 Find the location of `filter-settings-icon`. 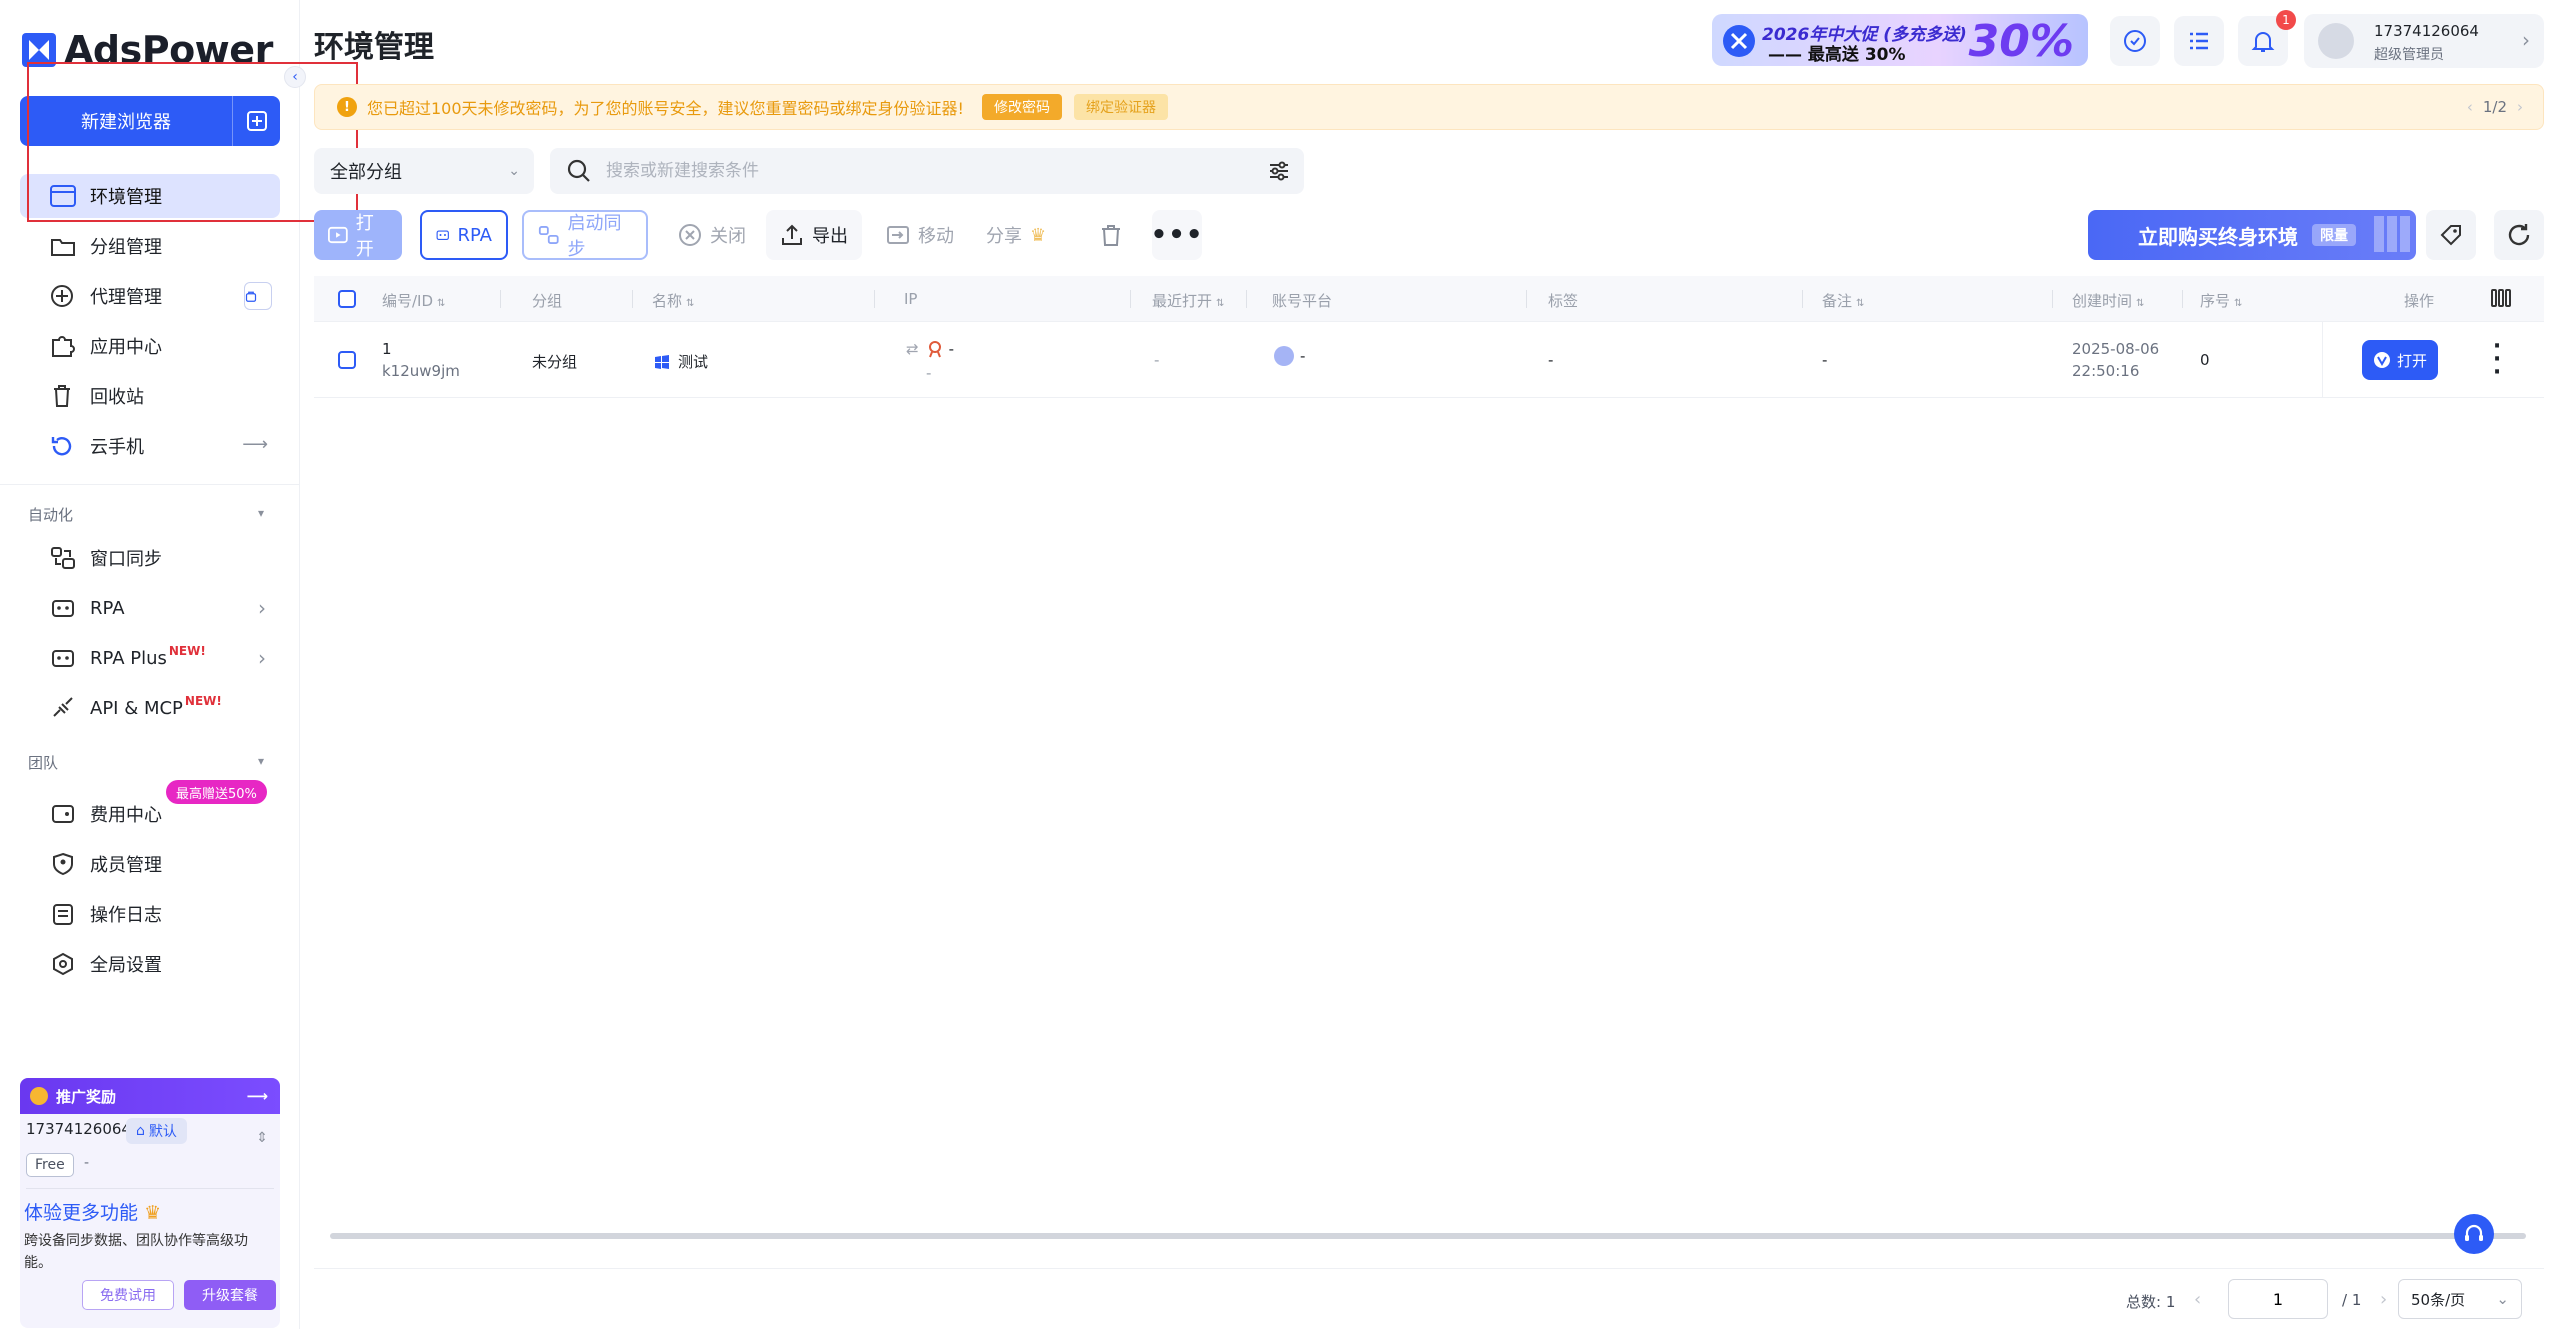

filter-settings-icon is located at coordinates (1279, 171).